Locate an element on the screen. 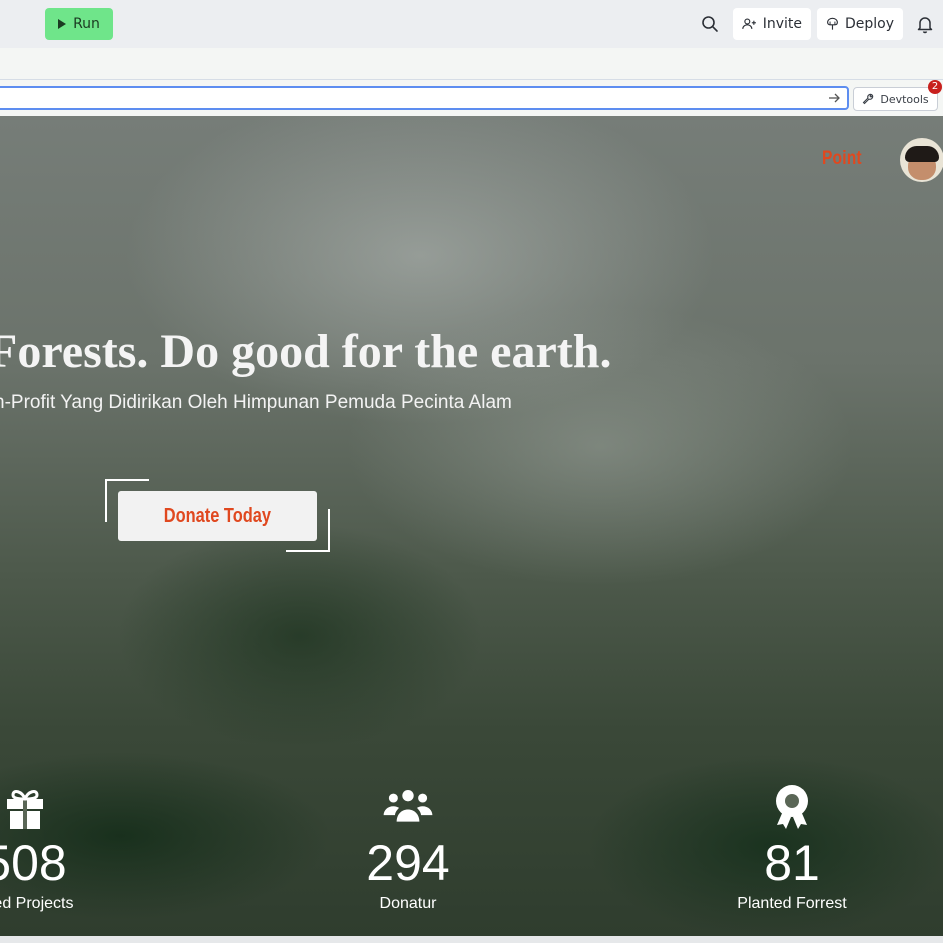 Image resolution: width=943 pixels, height=943 pixels. bottom-strip is located at coordinates (471, 939).